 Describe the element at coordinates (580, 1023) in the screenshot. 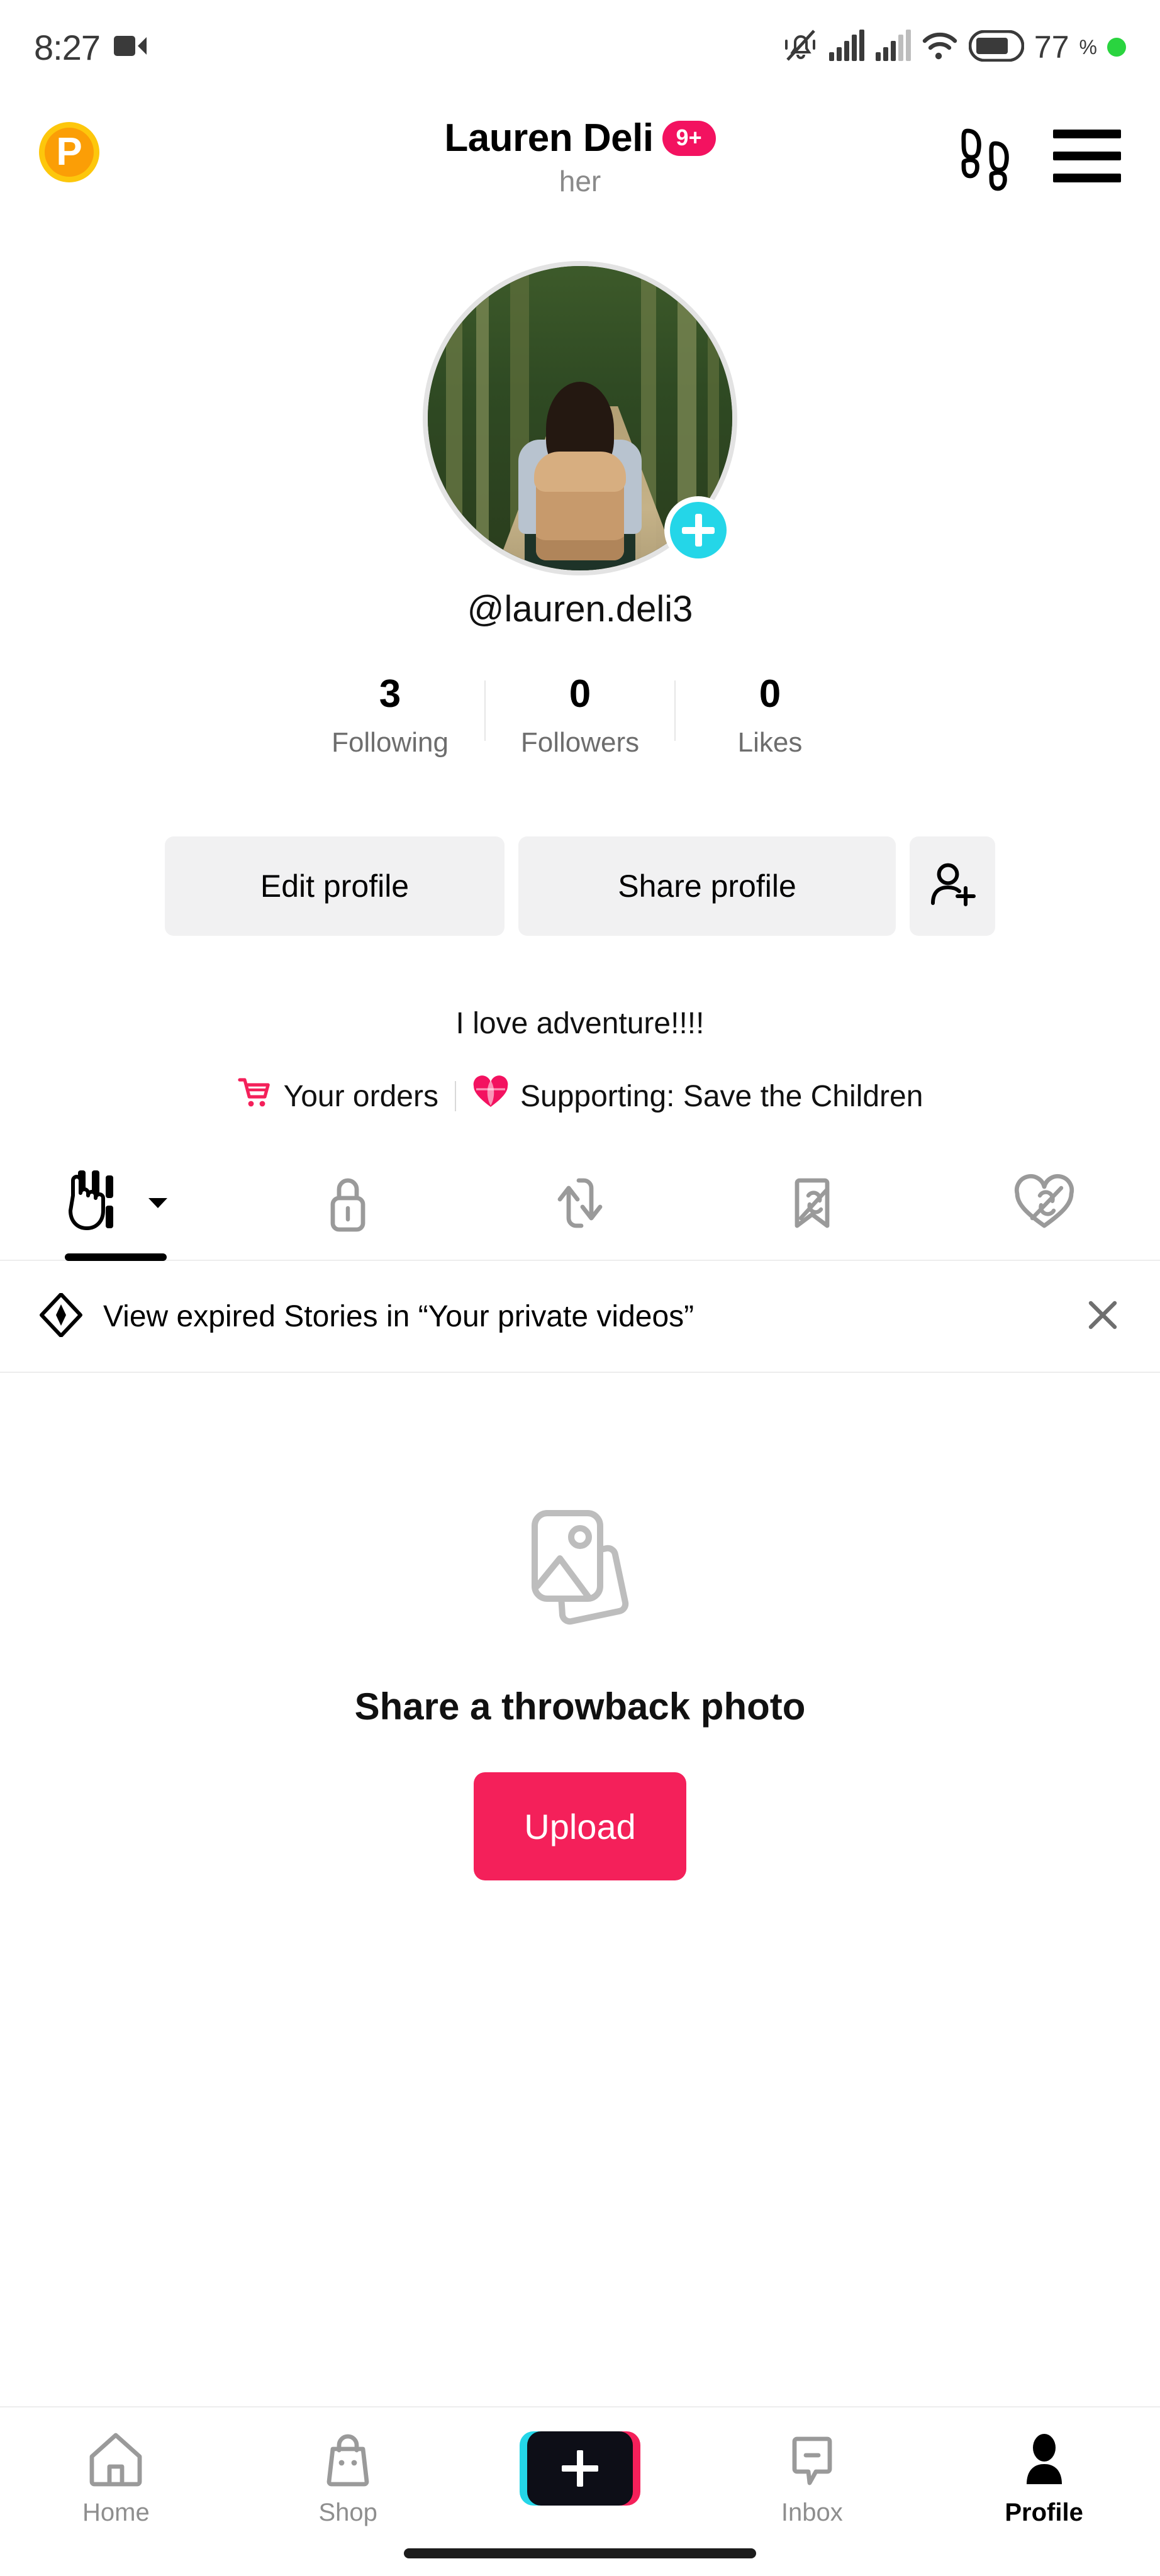

I see `profile-bio: I love adventure!!!!` at that location.